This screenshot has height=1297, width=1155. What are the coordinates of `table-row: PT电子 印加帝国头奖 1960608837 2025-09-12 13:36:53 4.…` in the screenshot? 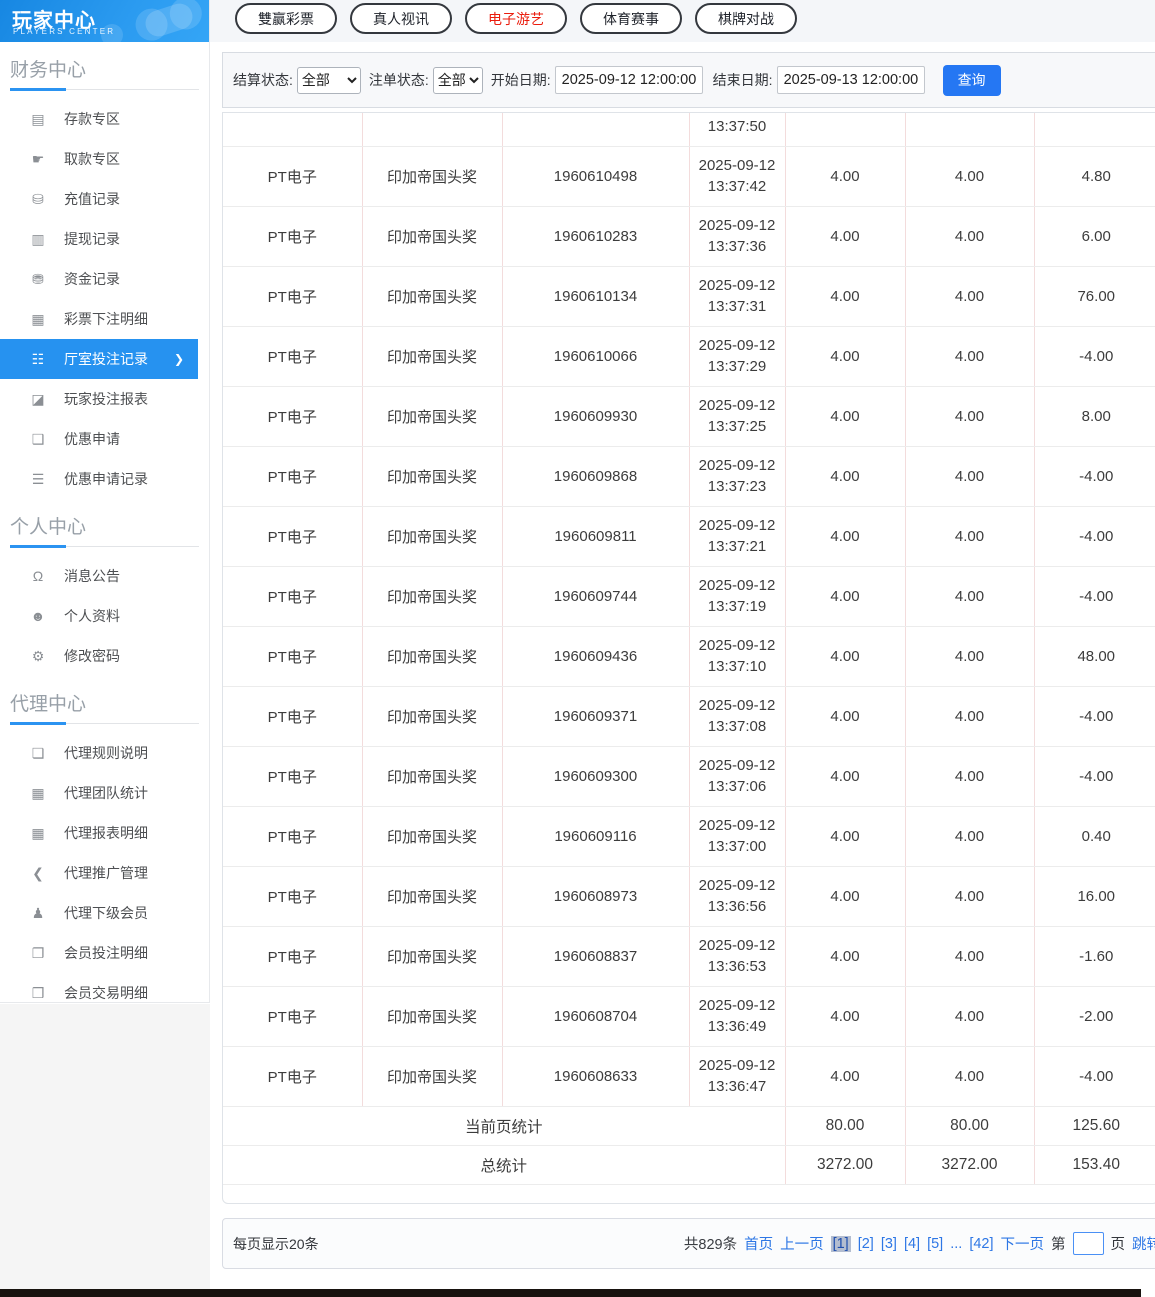 It's located at (689, 956).